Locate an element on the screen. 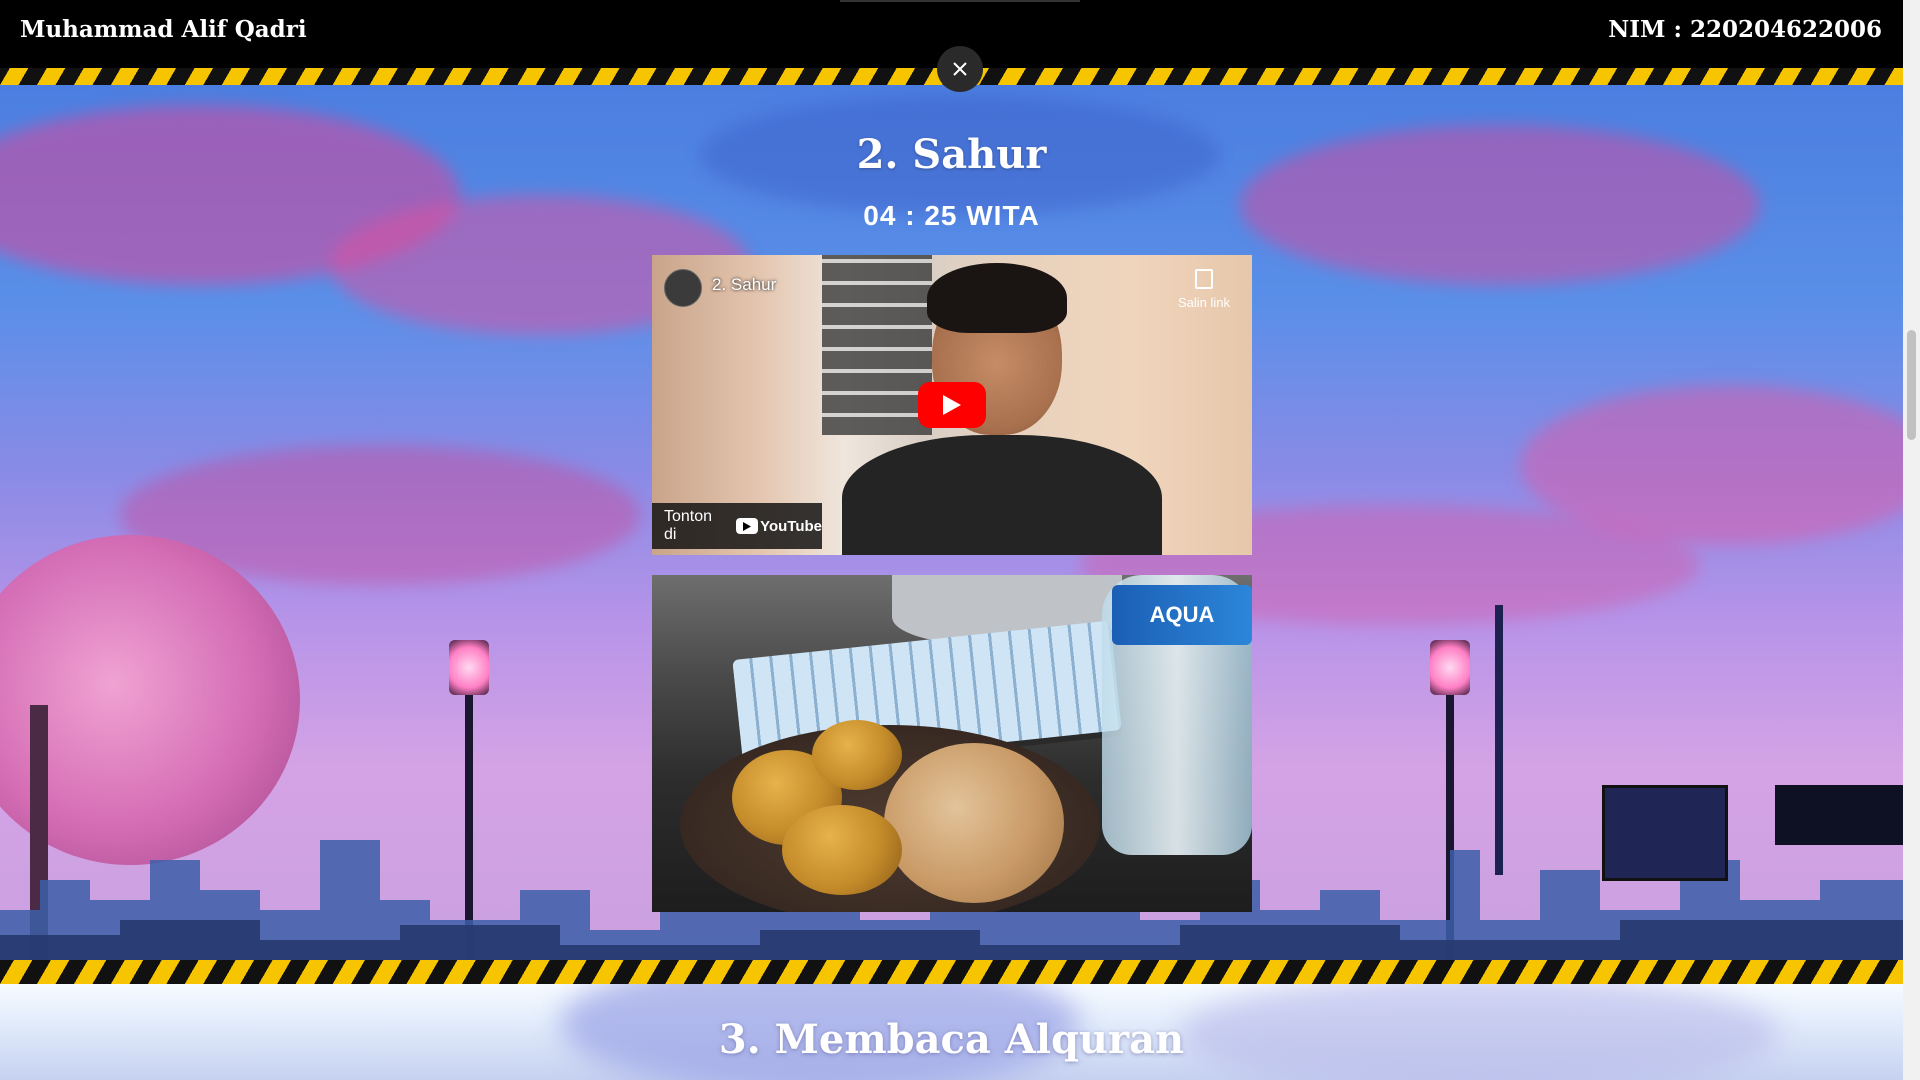 This screenshot has height=1080, width=1920. watch-on-label: Tonton di is located at coordinates (688, 525).